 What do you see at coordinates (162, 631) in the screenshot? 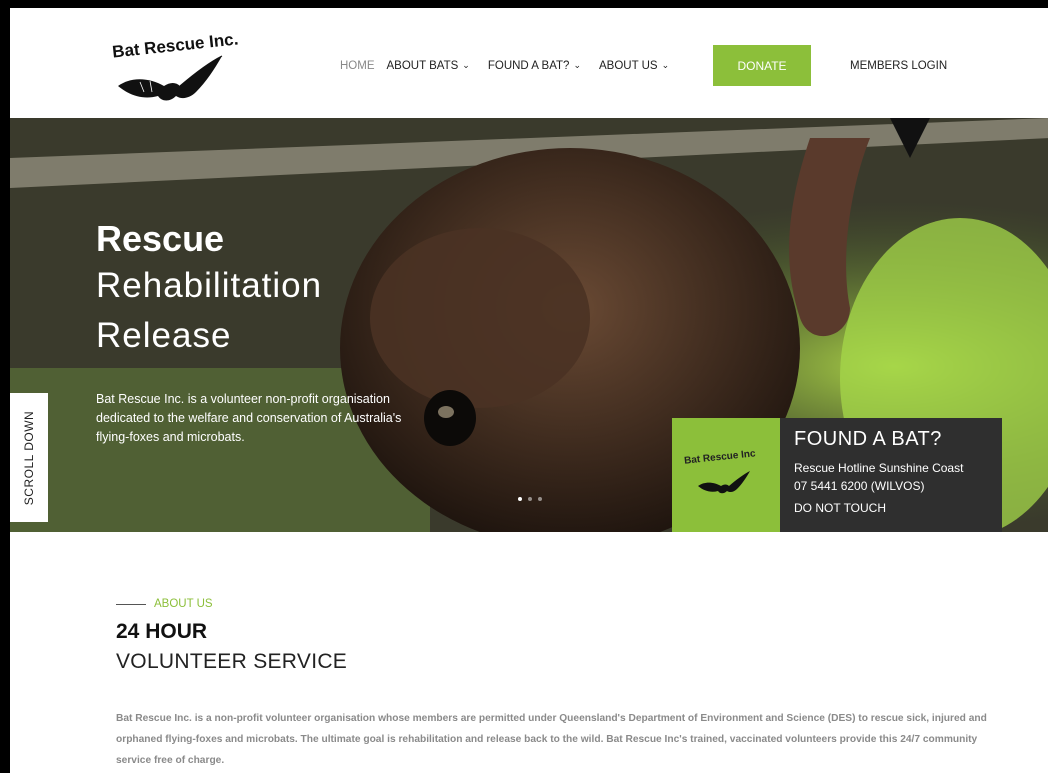
I see `about-heading-bold: 24 HOUR` at bounding box center [162, 631].